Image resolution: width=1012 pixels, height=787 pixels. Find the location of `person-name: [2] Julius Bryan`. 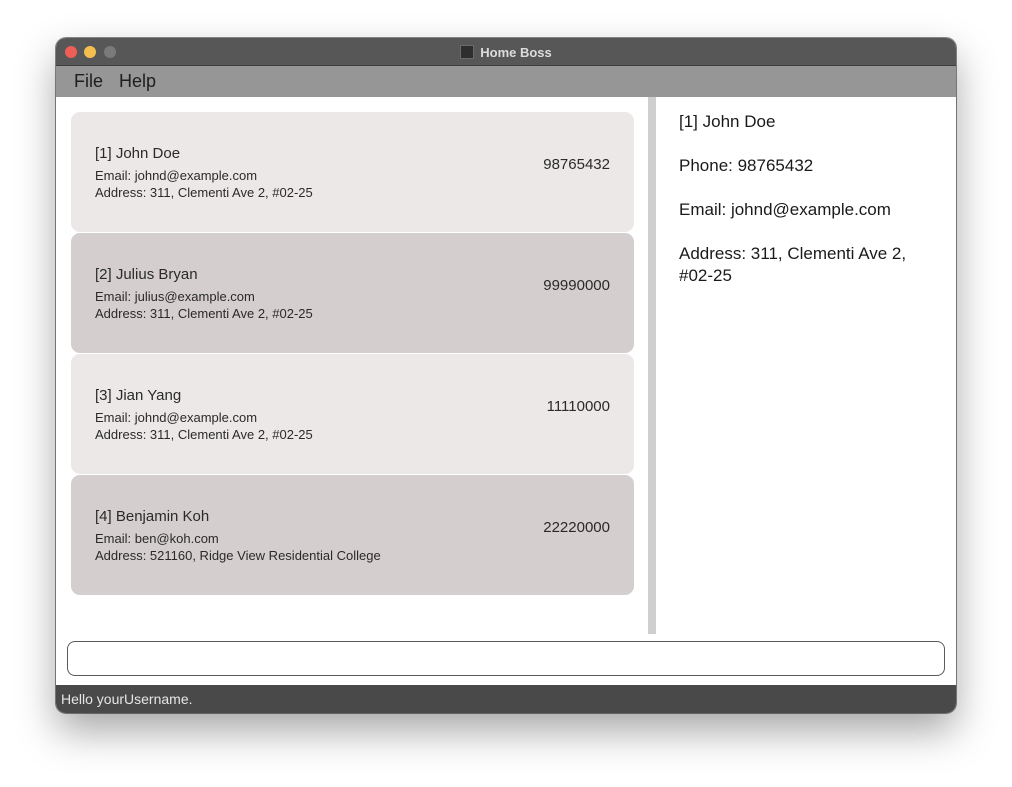

person-name: [2] Julius Bryan is located at coordinates (146, 274).